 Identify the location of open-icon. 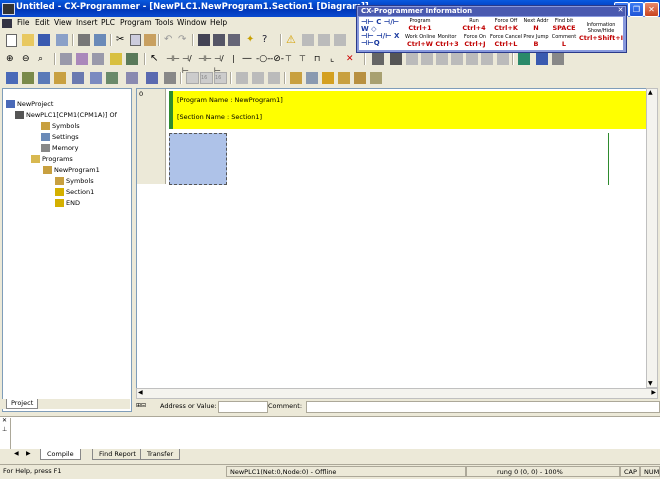
(28, 40).